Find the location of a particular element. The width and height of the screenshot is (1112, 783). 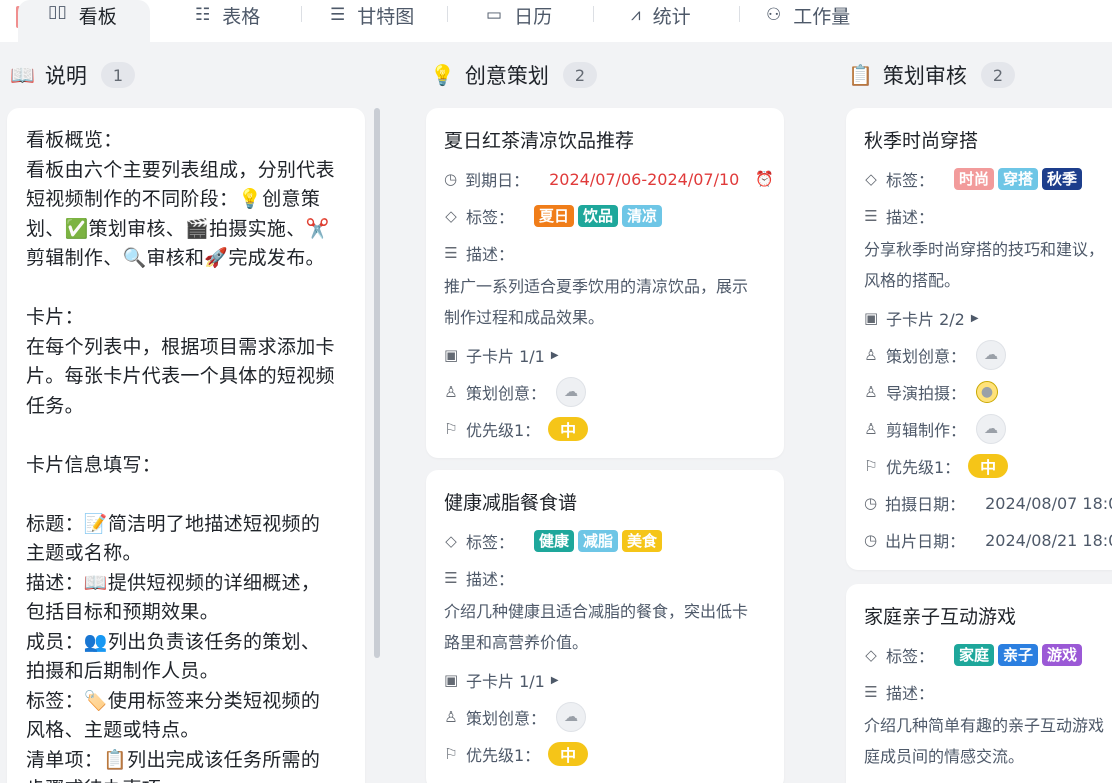

tab-stats: ⩘ 统计 is located at coordinates (661, 15).